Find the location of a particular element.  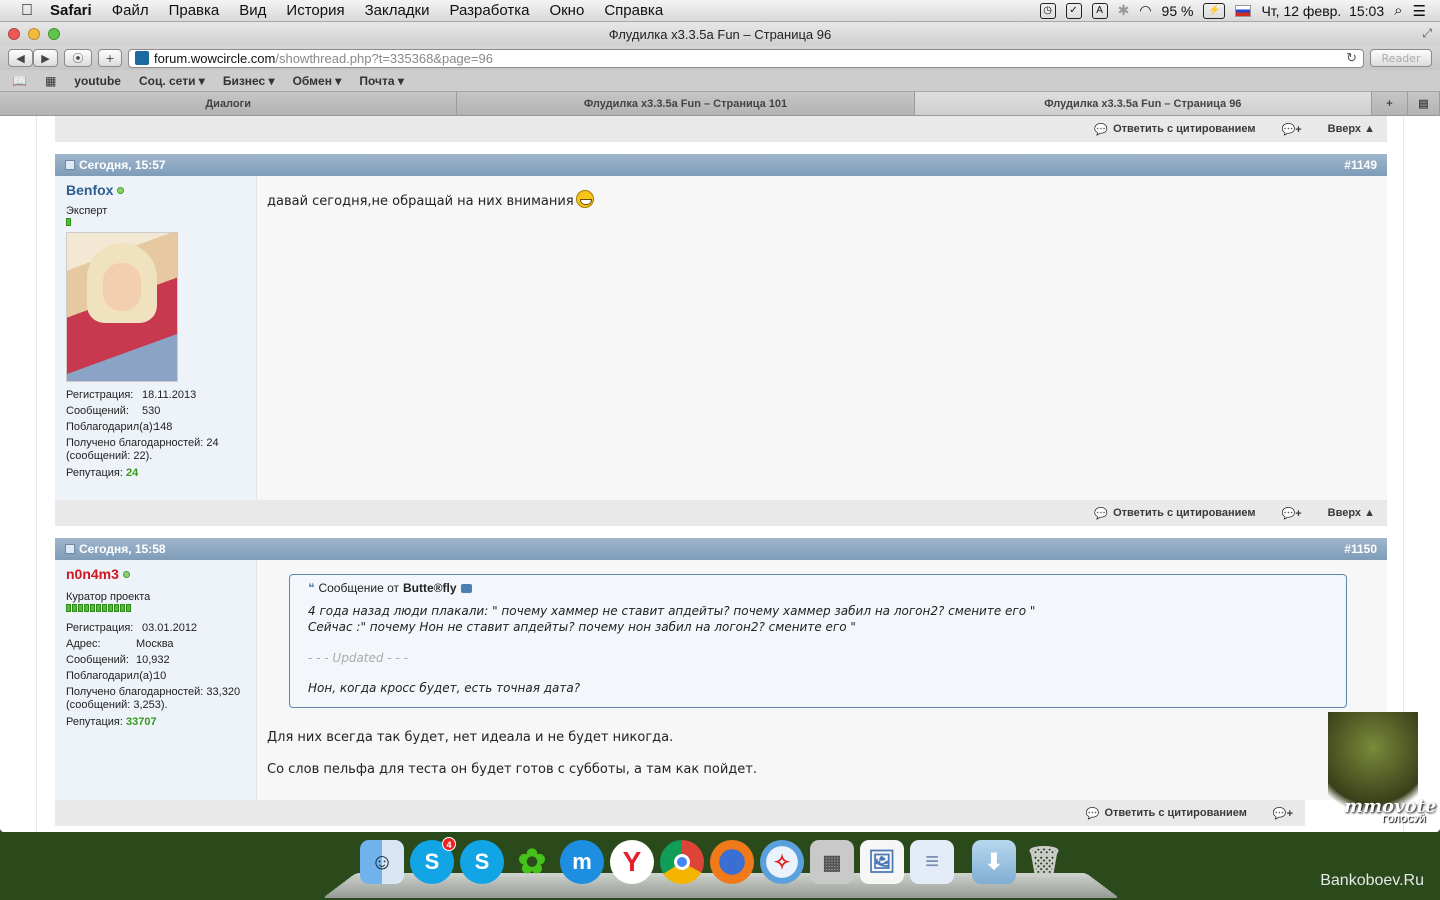

icq-icon: ✿ is located at coordinates (532, 862).